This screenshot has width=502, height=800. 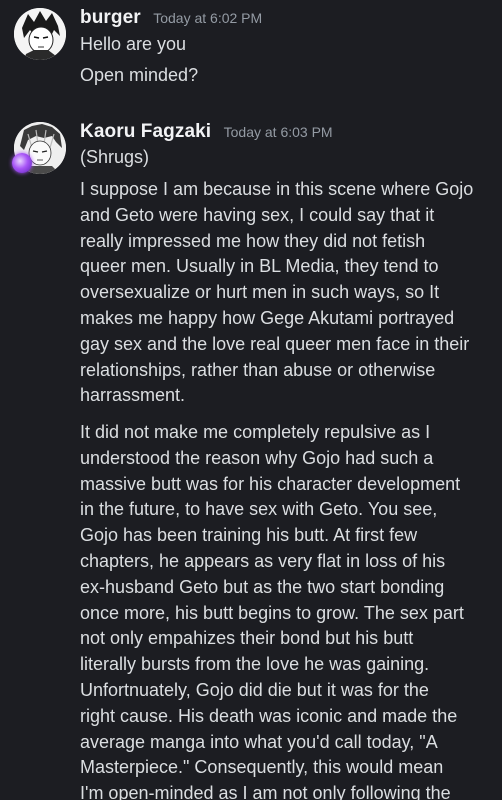 I want to click on message-header: burger Today at 6:02 PM, so click(x=171, y=18).